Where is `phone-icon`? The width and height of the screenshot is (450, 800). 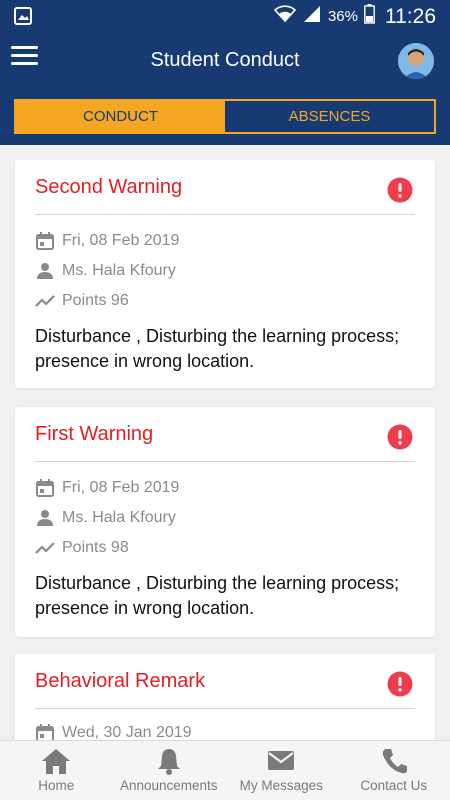
phone-icon is located at coordinates (394, 762).